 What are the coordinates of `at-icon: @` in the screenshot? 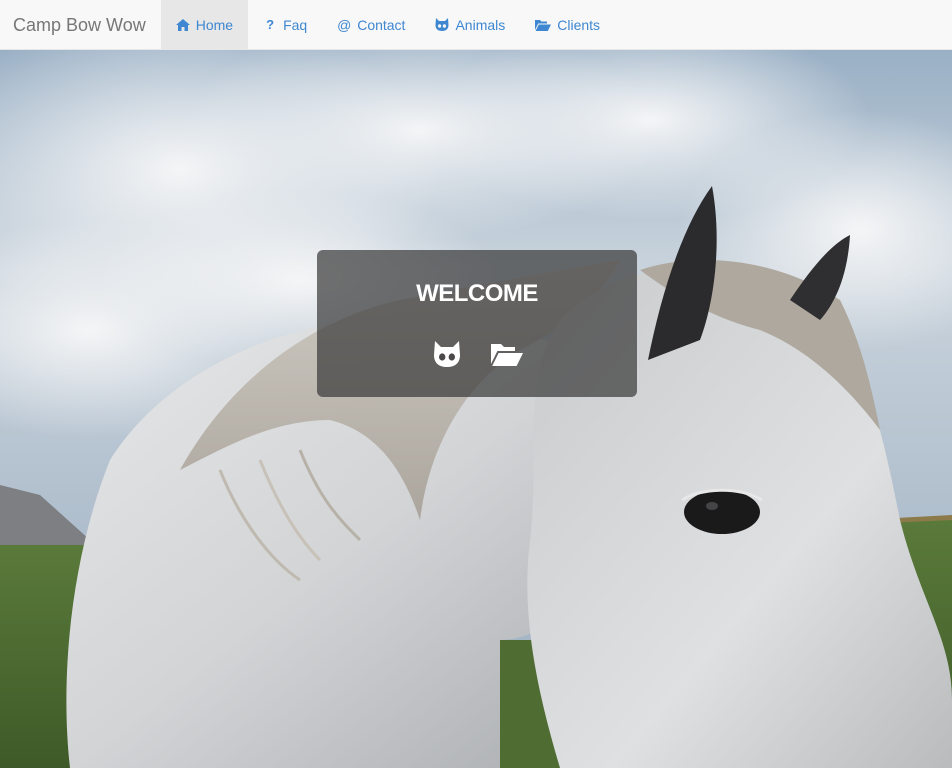 It's located at (344, 24).